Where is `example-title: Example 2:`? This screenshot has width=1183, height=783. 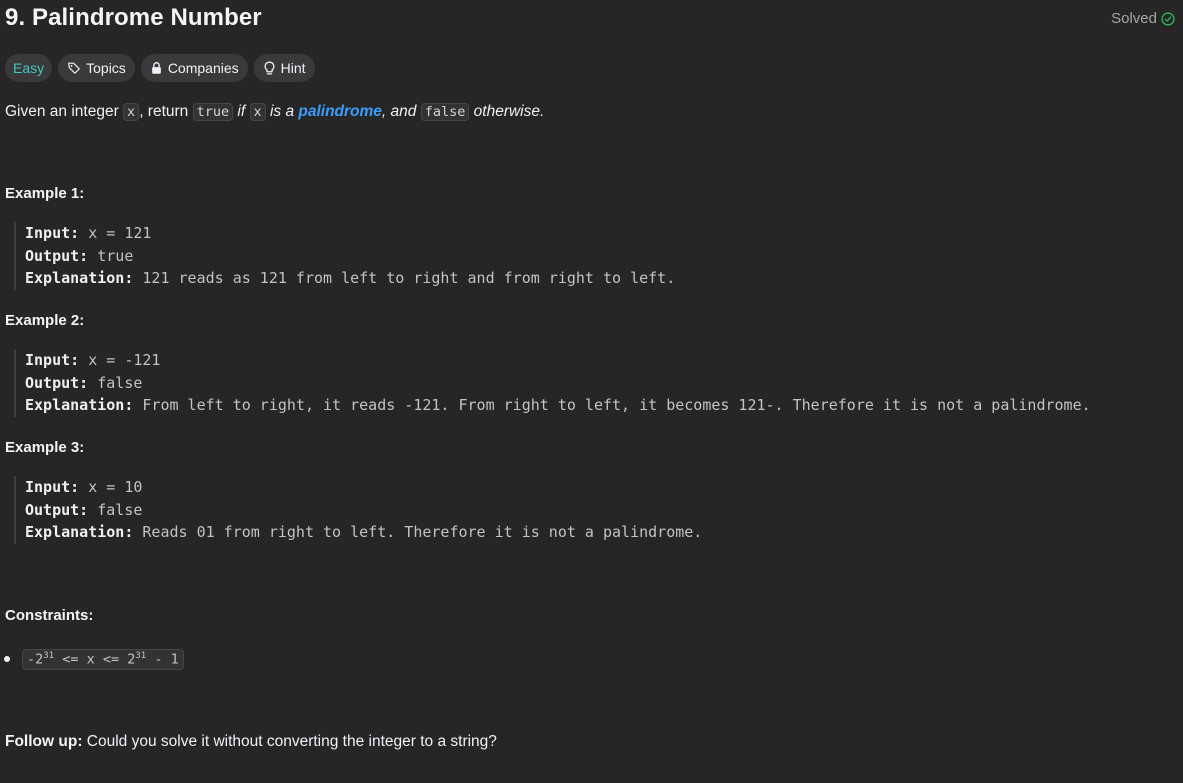
example-title: Example 2: is located at coordinates (45, 320).